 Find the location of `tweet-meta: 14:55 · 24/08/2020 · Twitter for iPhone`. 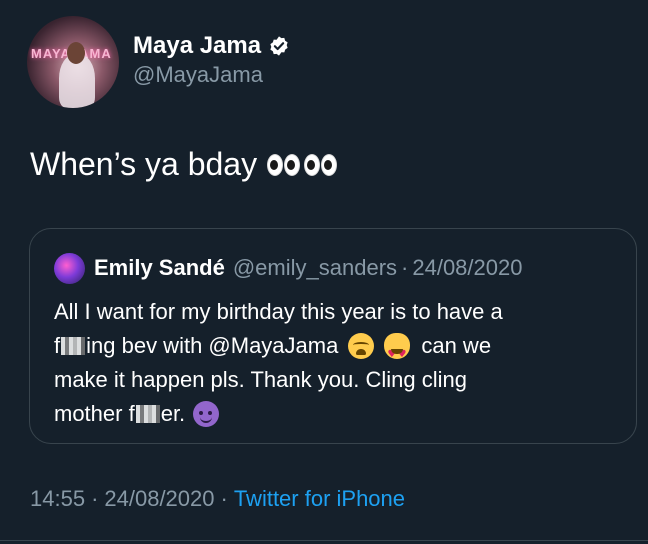

tweet-meta: 14:55 · 24/08/2020 · Twitter for iPhone is located at coordinates (217, 499).